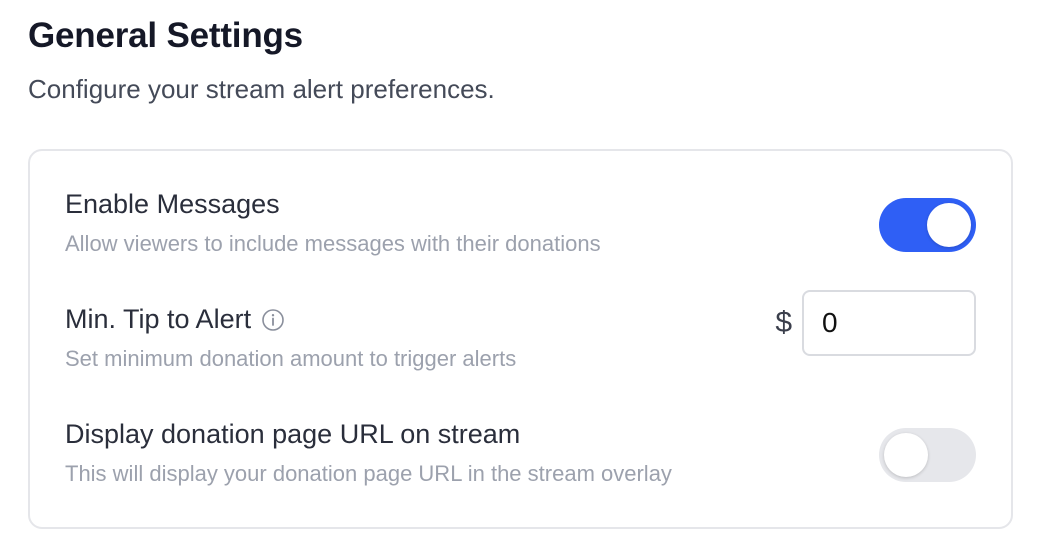 This screenshot has height=556, width=1052. I want to click on page-title: General Settings, so click(165, 35).